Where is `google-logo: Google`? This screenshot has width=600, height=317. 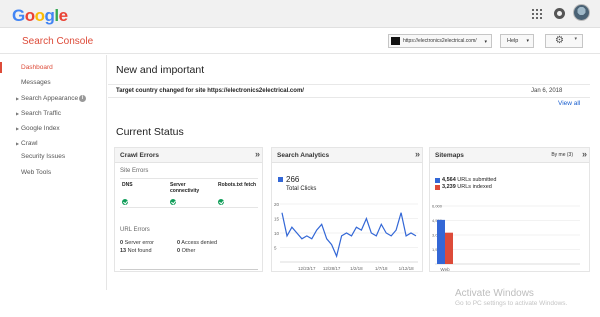
google-logo: Google is located at coordinates (40, 16).